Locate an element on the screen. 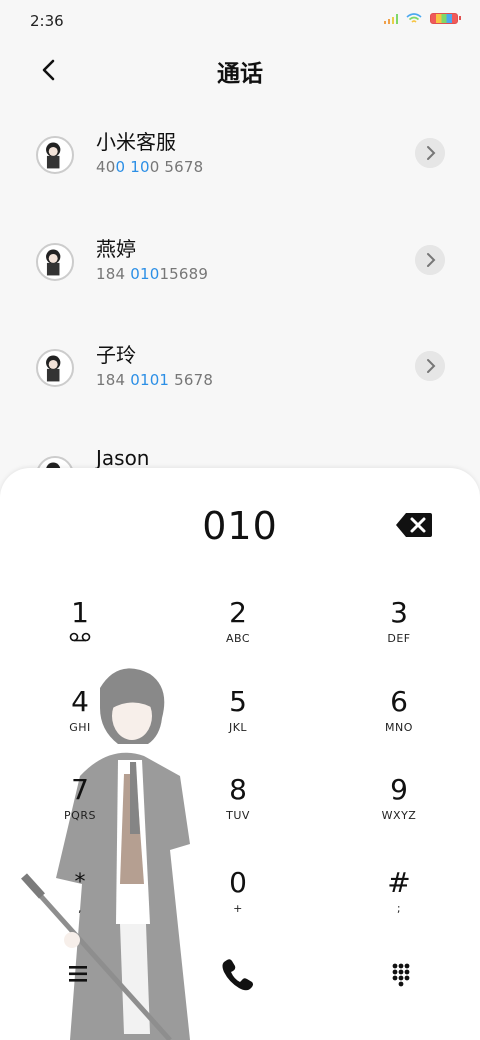 Image resolution: width=480 pixels, height=1040 pixels. phone-icon is located at coordinates (237, 975).